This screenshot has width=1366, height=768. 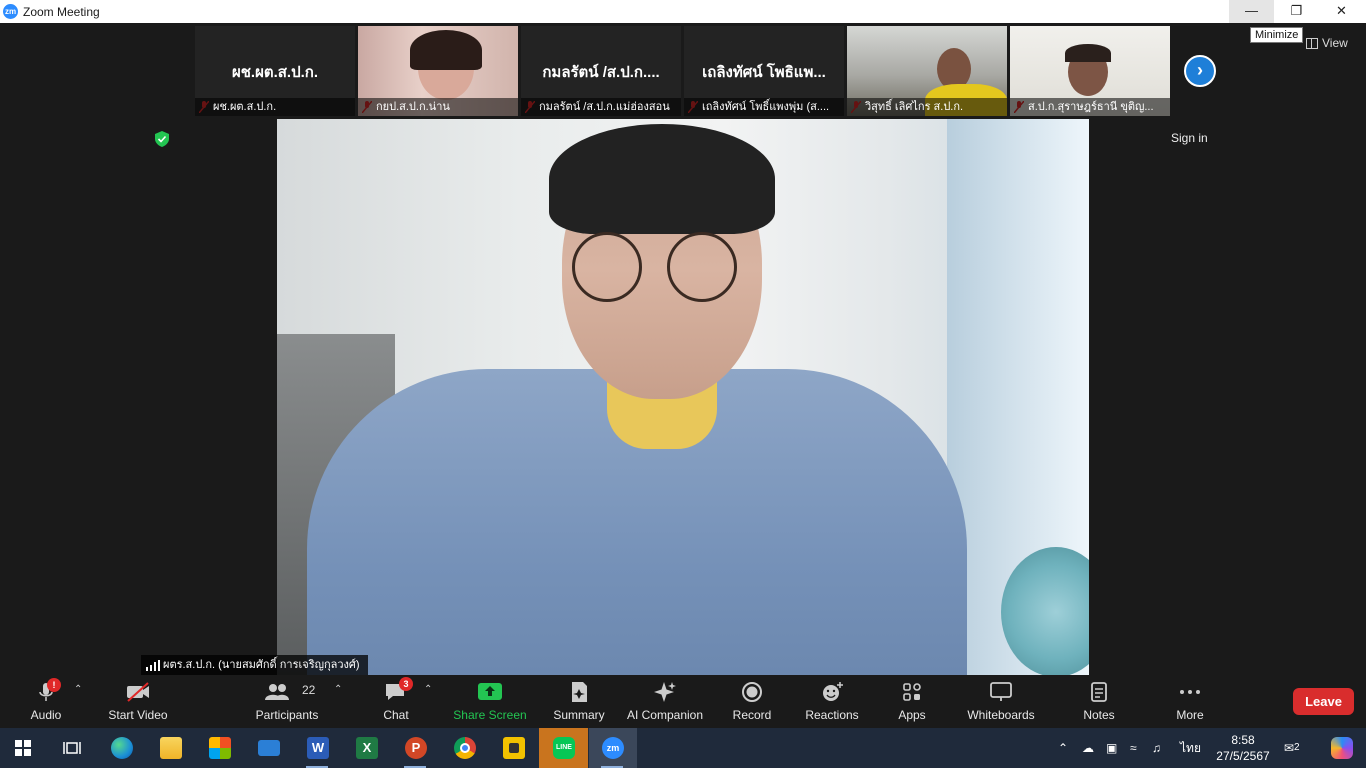 I want to click on notes-button: Notes, so click(x=1099, y=702).